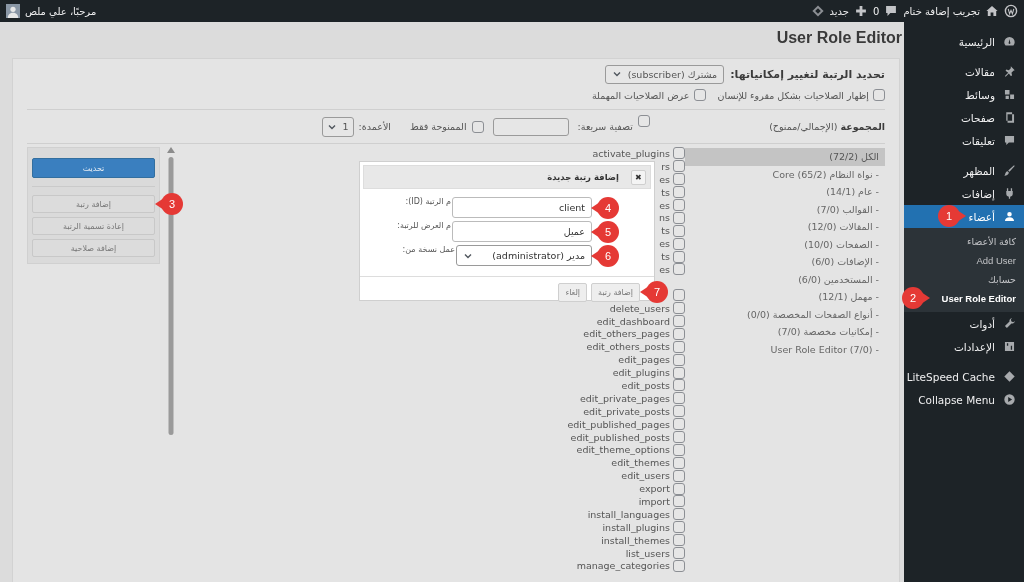  What do you see at coordinates (964, 71) in the screenshot?
I see `menu-item: مقالات` at bounding box center [964, 71].